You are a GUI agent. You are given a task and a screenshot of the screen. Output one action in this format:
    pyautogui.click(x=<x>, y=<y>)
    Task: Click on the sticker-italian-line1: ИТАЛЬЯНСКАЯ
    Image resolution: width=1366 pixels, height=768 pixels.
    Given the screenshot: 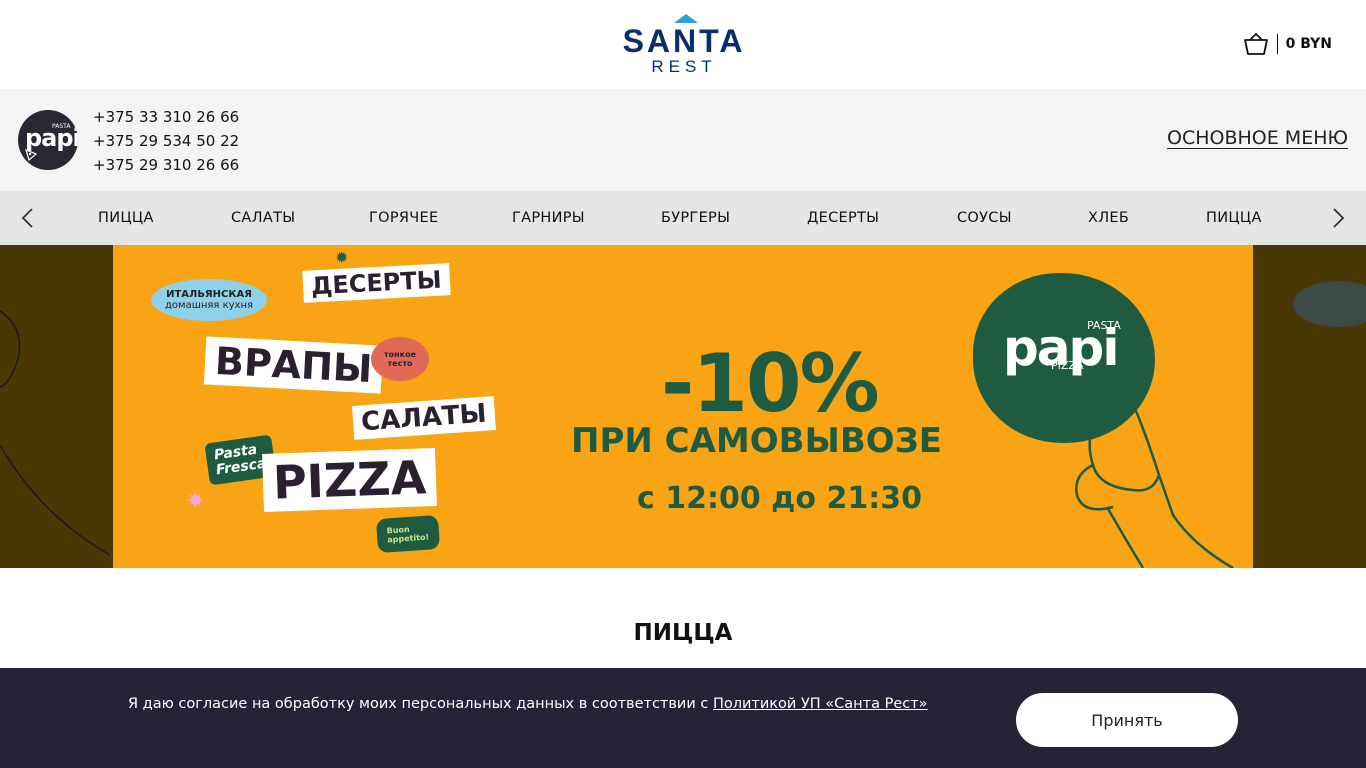 What is the action you would take?
    pyautogui.click(x=209, y=294)
    